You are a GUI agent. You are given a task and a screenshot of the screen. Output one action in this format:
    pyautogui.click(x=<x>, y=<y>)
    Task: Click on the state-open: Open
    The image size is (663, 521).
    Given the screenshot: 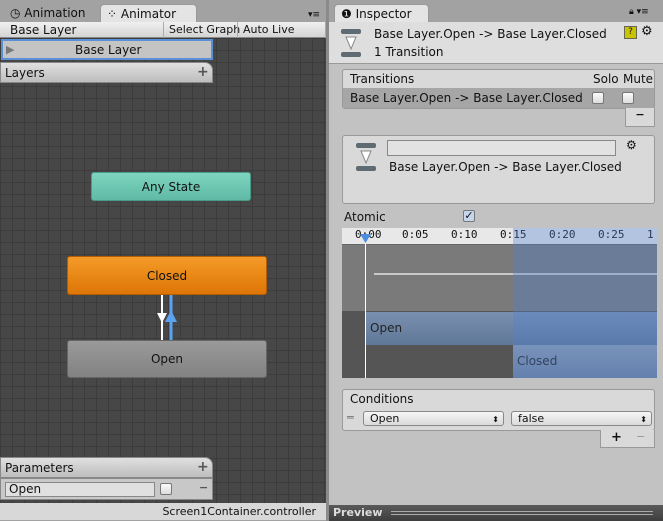 What is the action you would take?
    pyautogui.click(x=167, y=359)
    